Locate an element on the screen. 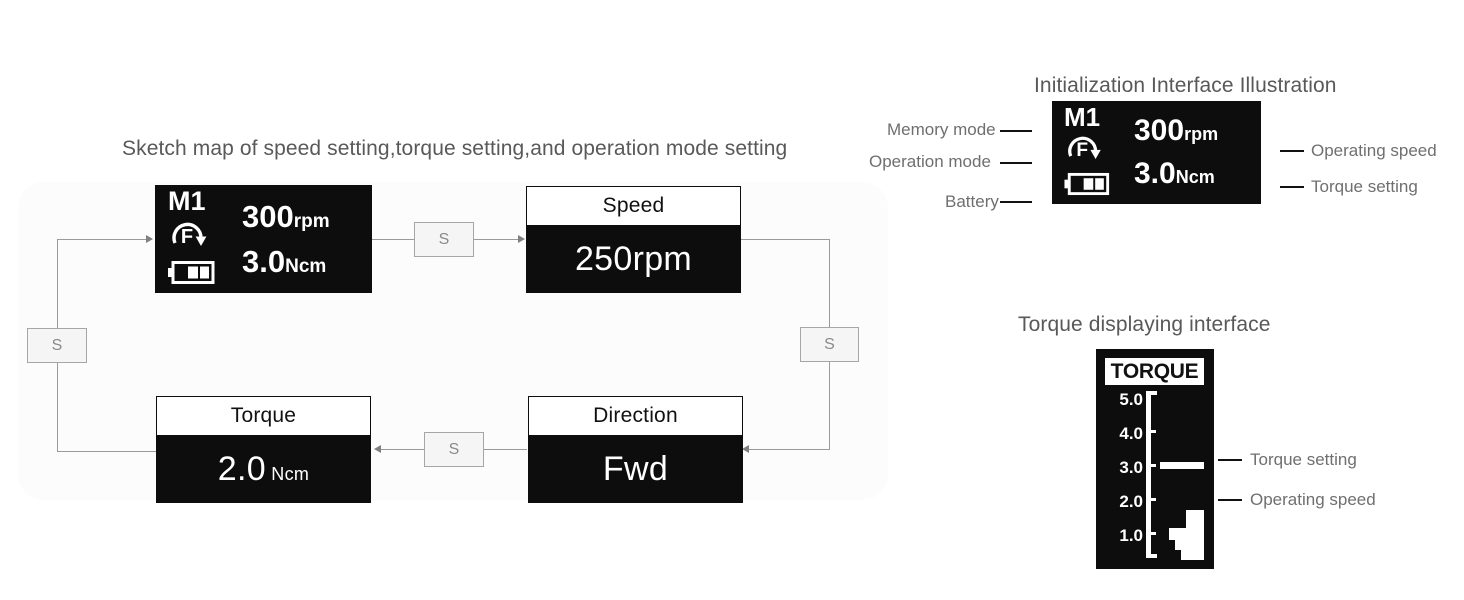 This screenshot has height=600, width=1464. connector-right-to-direction is located at coordinates (789, 449).